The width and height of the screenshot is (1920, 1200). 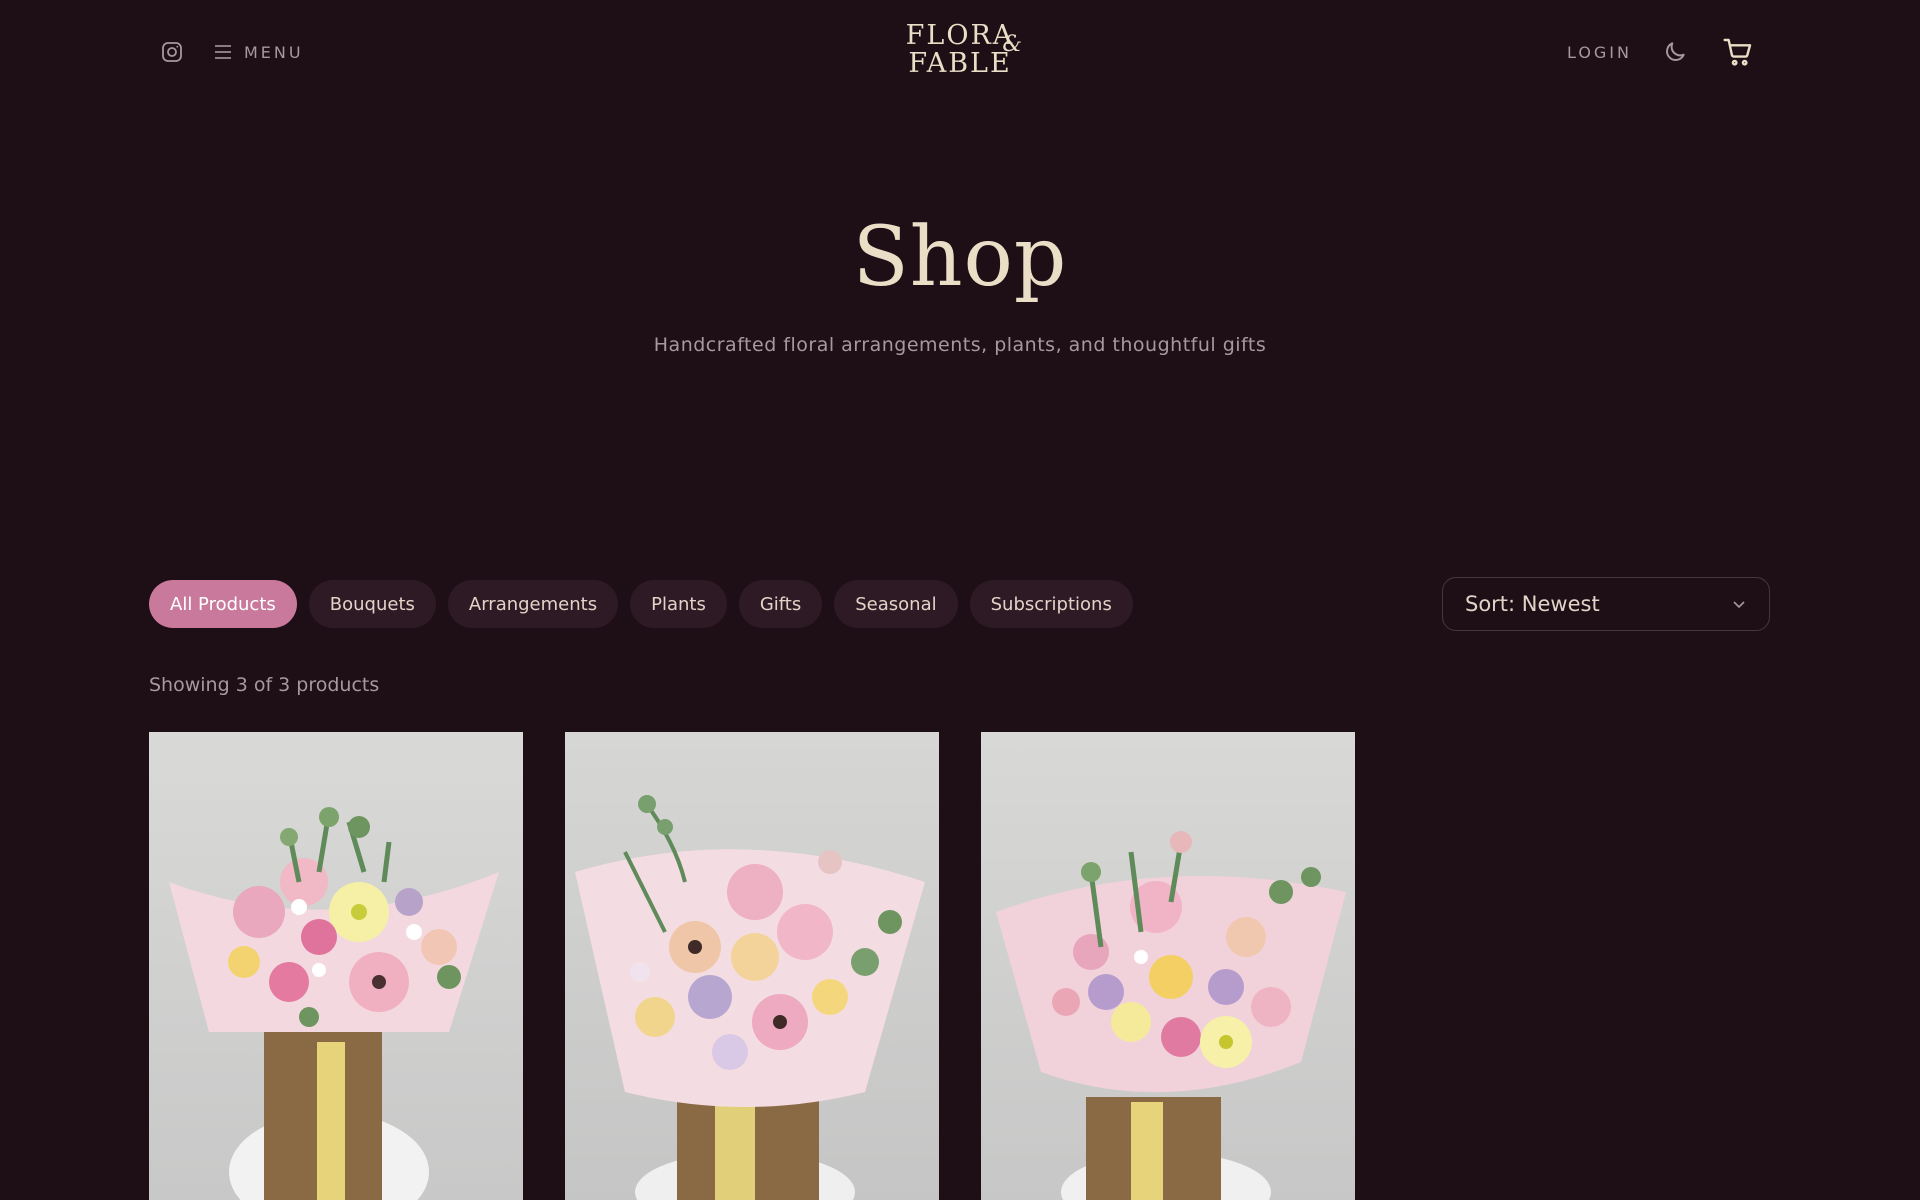 I want to click on cart-icon, so click(x=1738, y=52).